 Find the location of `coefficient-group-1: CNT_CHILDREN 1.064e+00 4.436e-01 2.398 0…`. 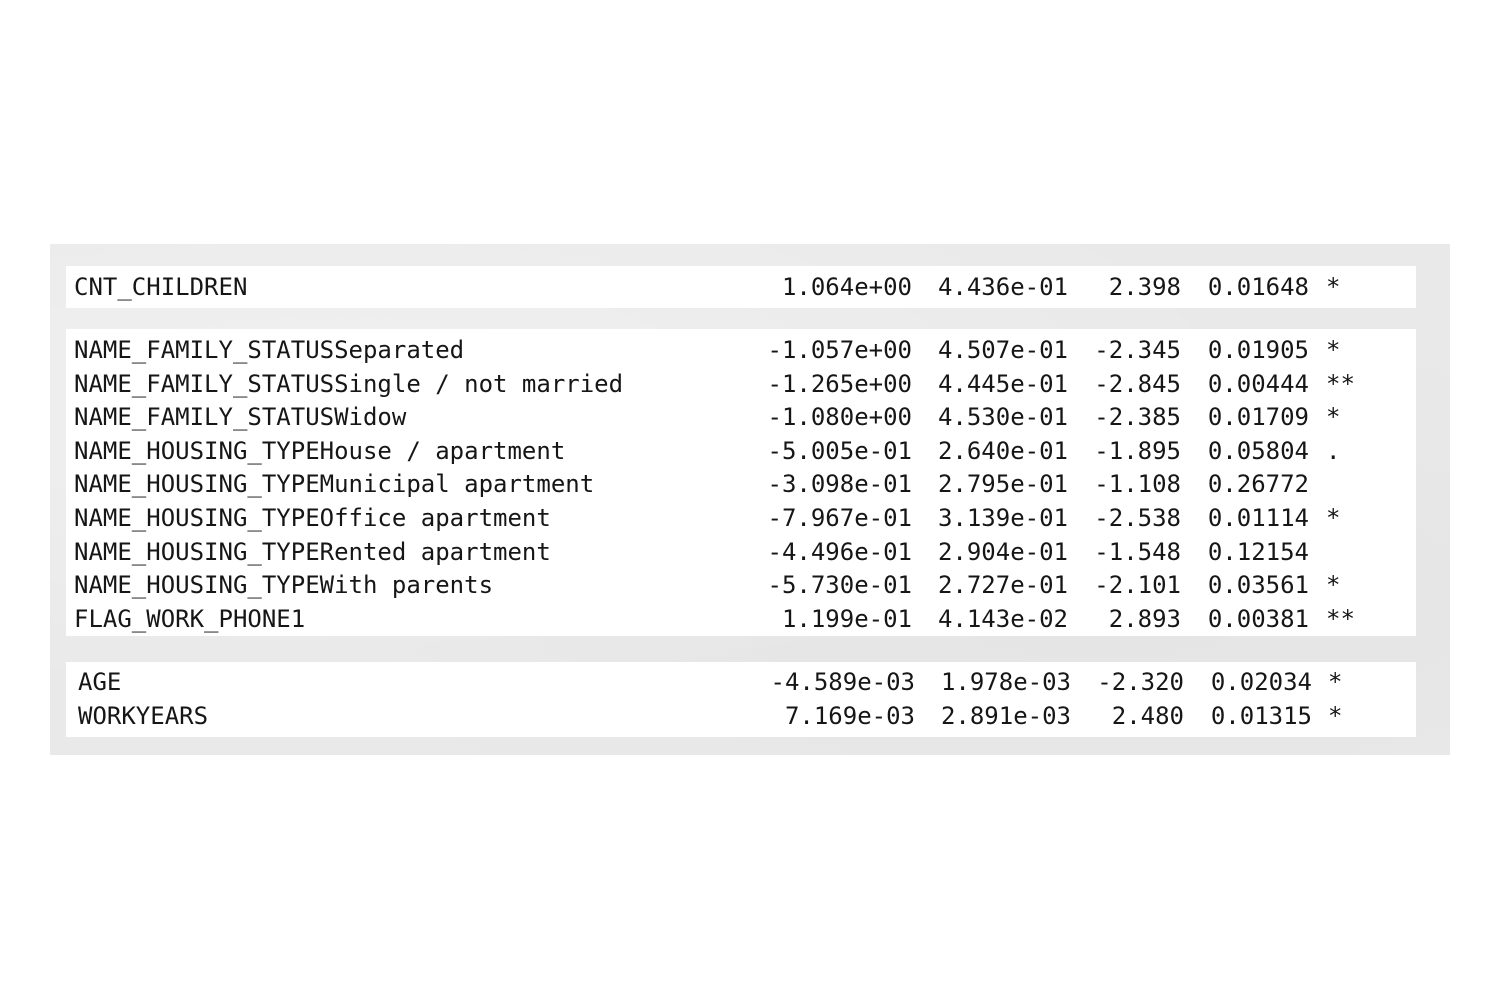

coefficient-group-1: CNT_CHILDREN 1.064e+00 4.436e-01 2.398 0… is located at coordinates (741, 287).